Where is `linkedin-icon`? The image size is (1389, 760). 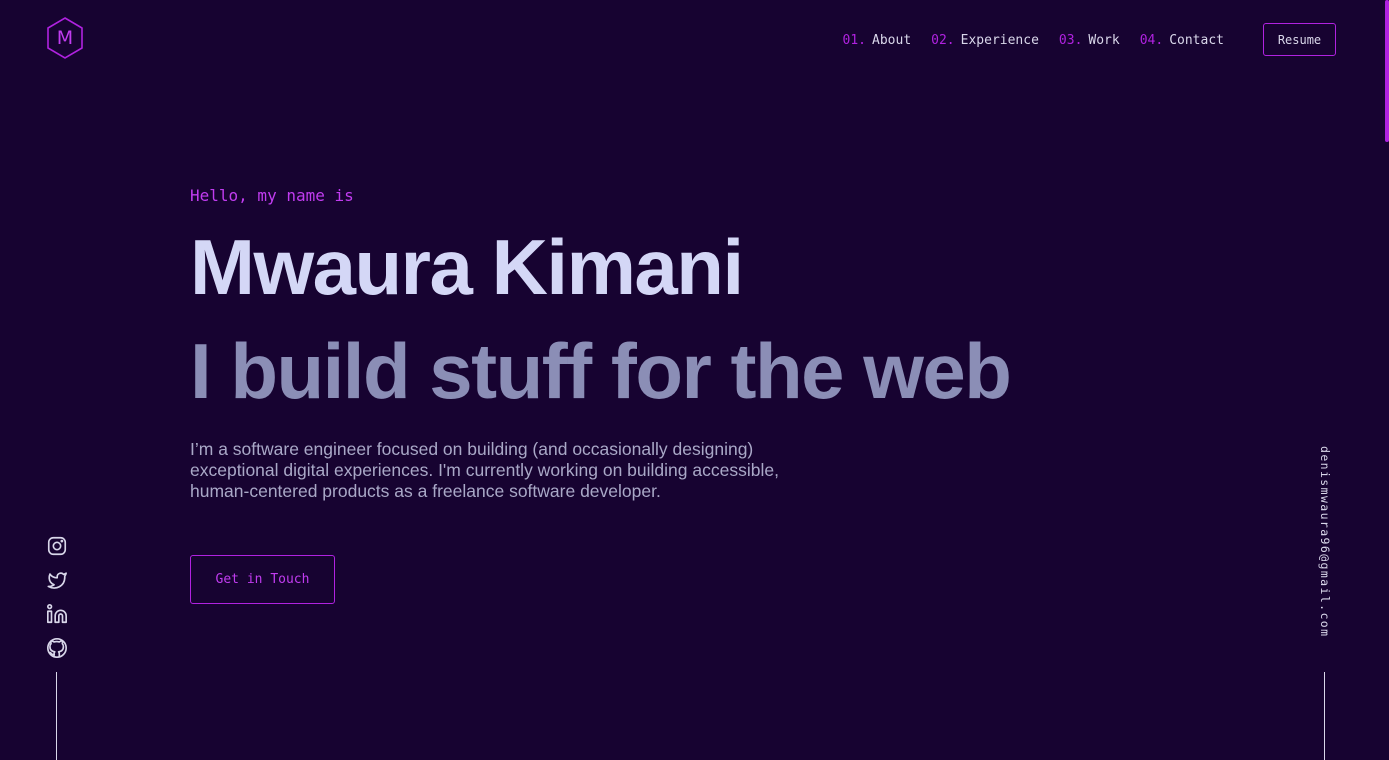 linkedin-icon is located at coordinates (57, 614).